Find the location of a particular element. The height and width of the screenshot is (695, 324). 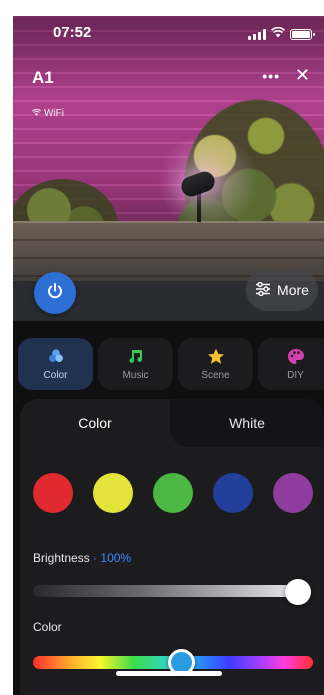

wifi-icon is located at coordinates (278, 34).